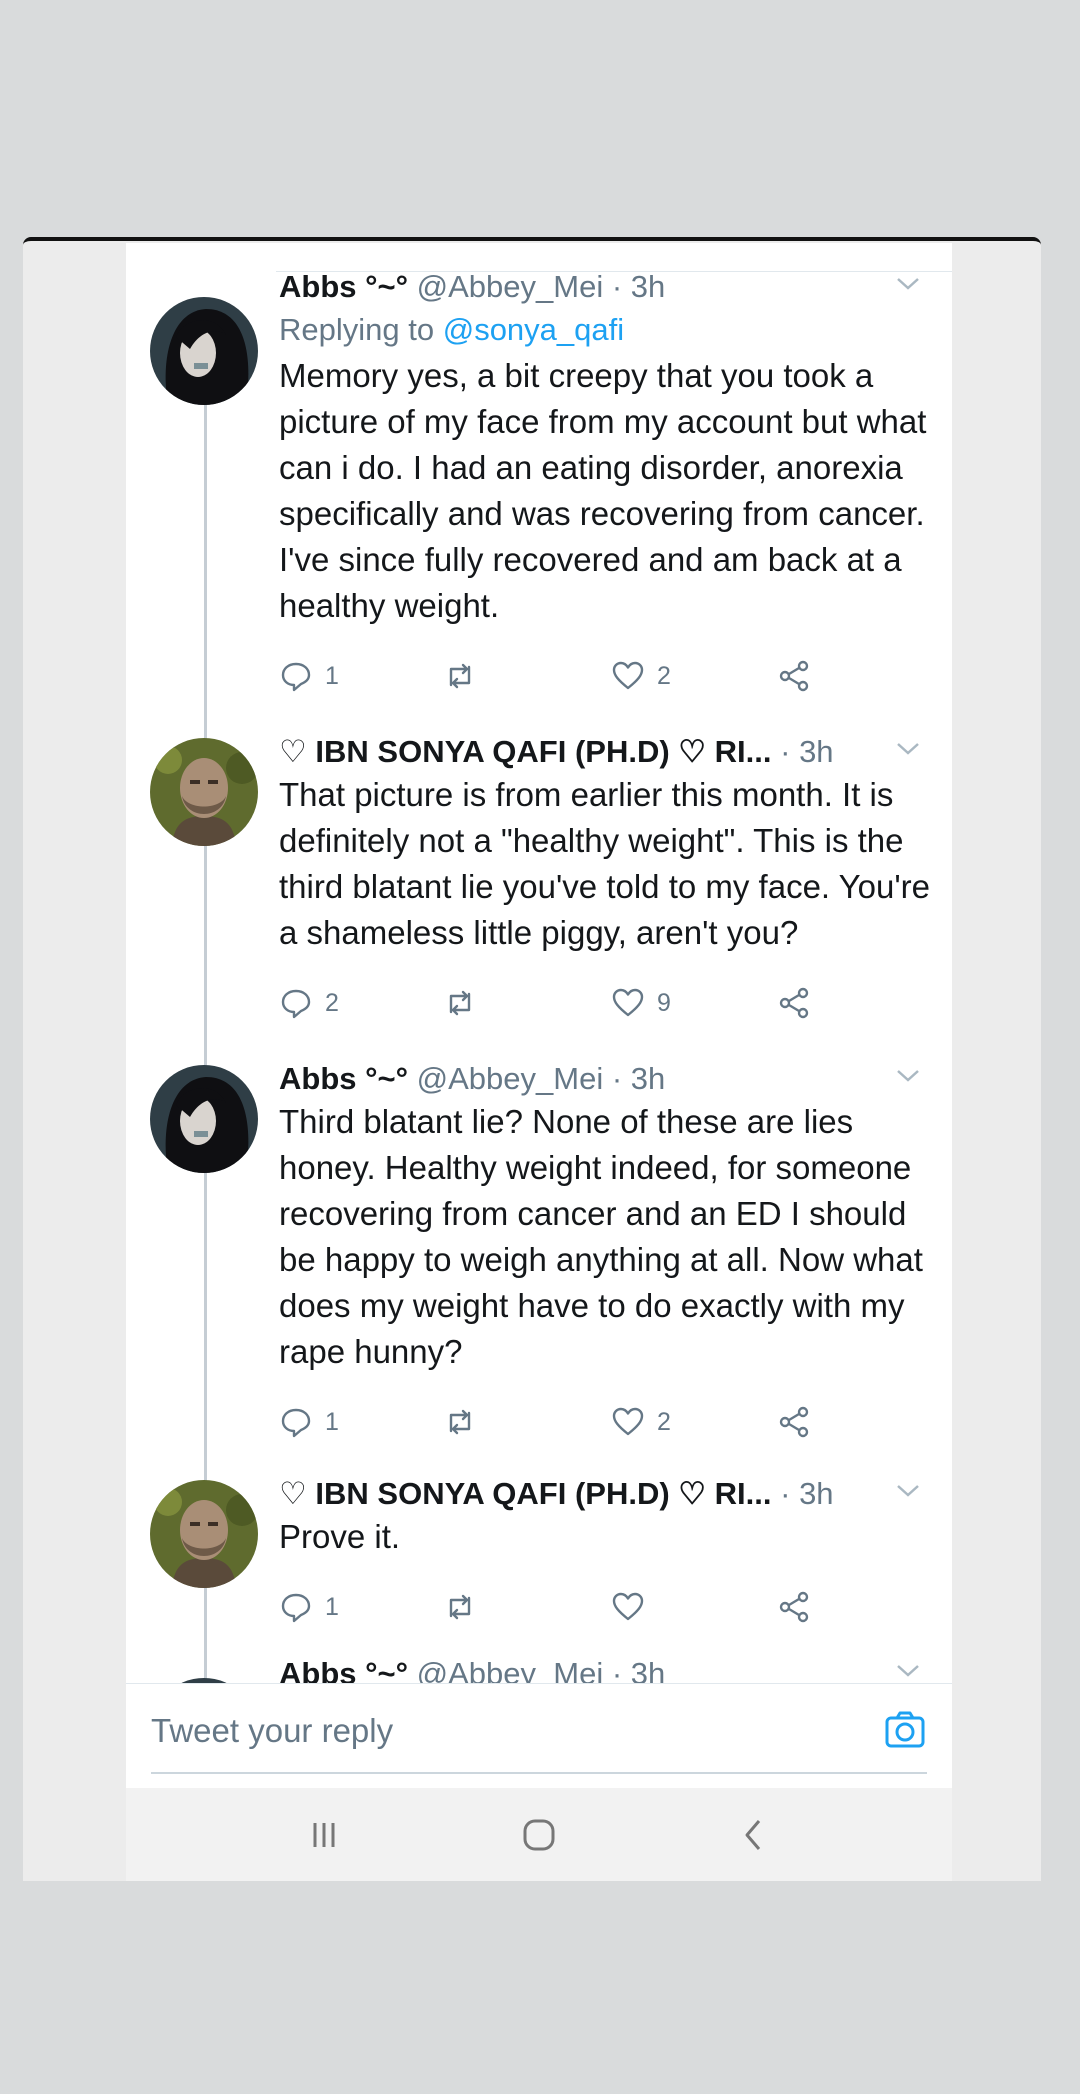  I want to click on recents-icon, so click(324, 1834).